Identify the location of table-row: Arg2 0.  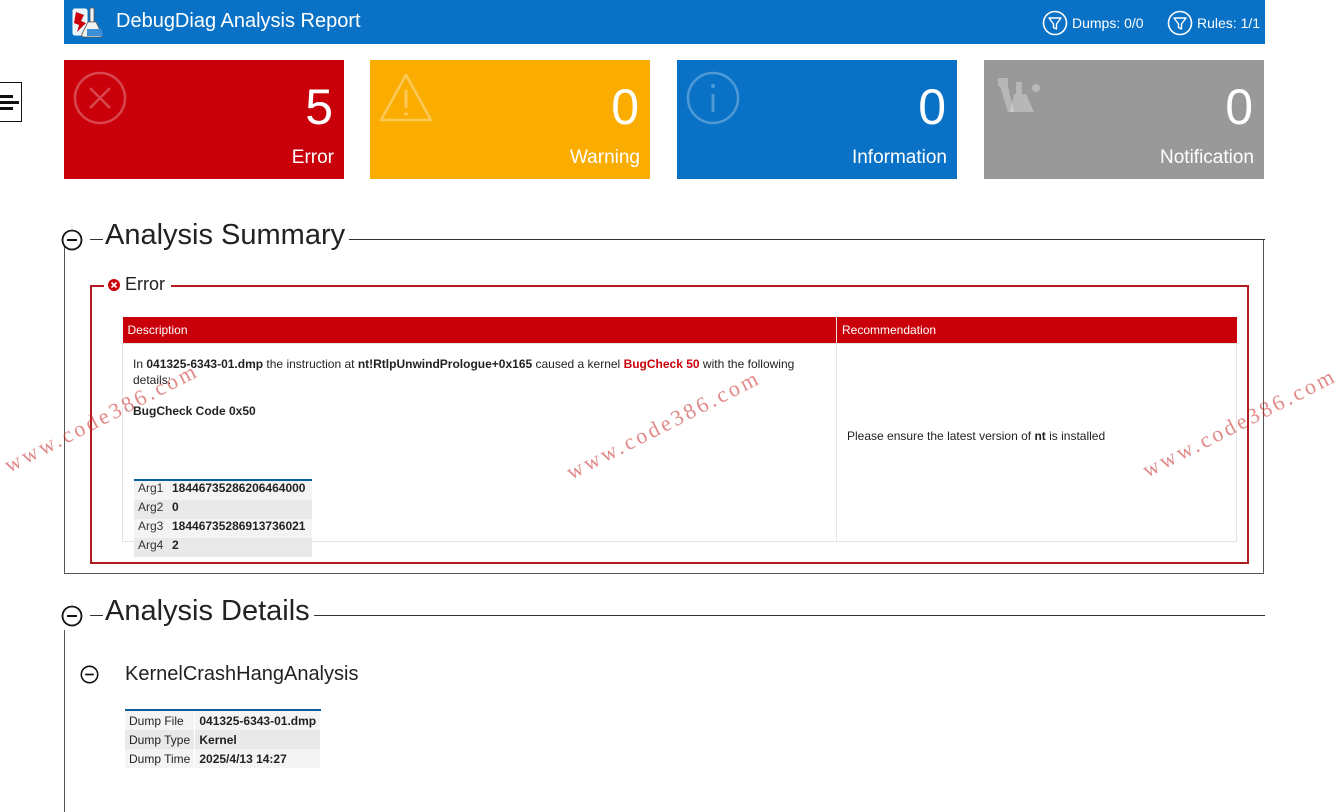
(223, 509).